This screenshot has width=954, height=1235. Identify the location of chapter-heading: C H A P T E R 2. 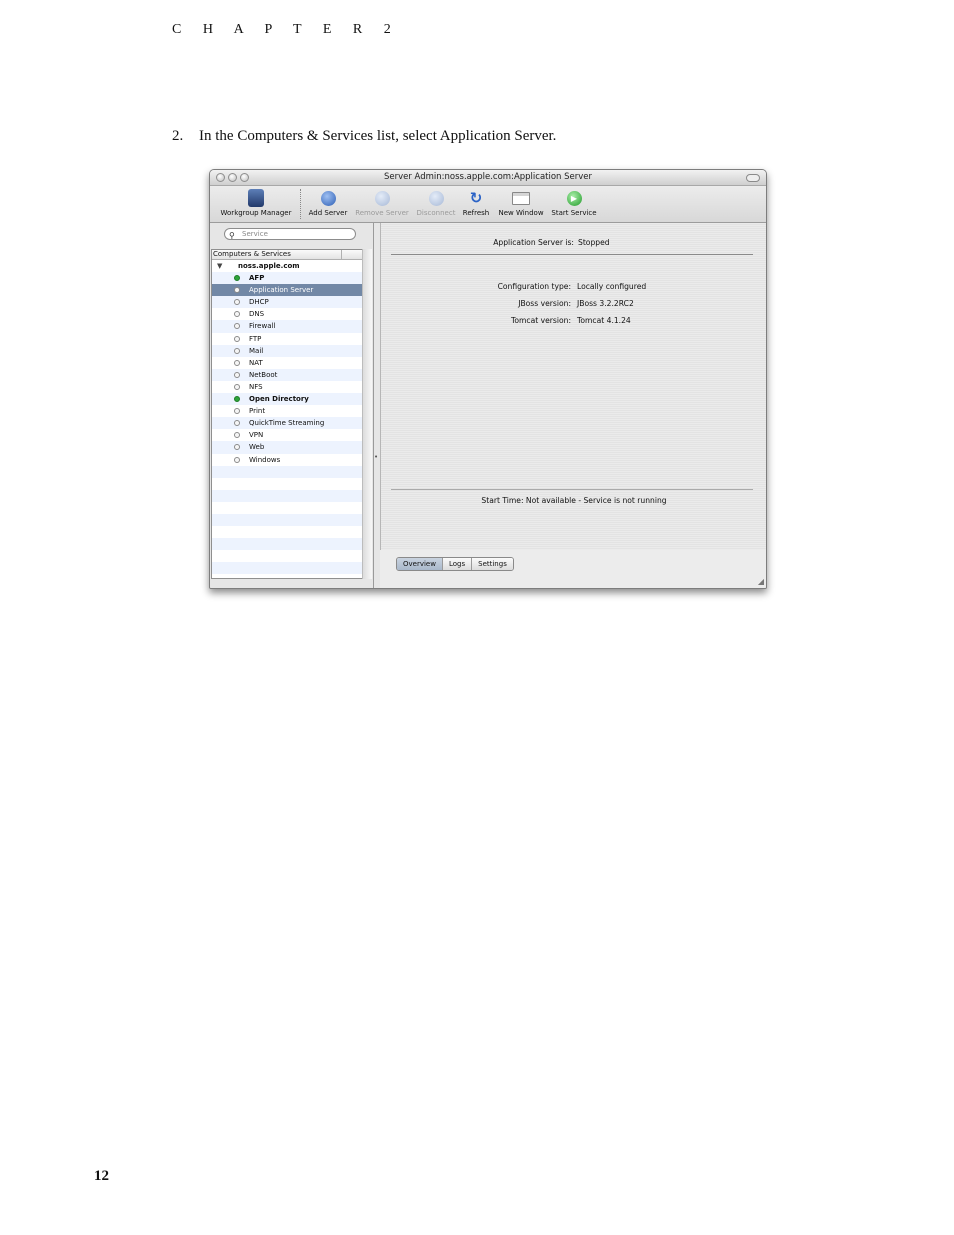
(286, 29).